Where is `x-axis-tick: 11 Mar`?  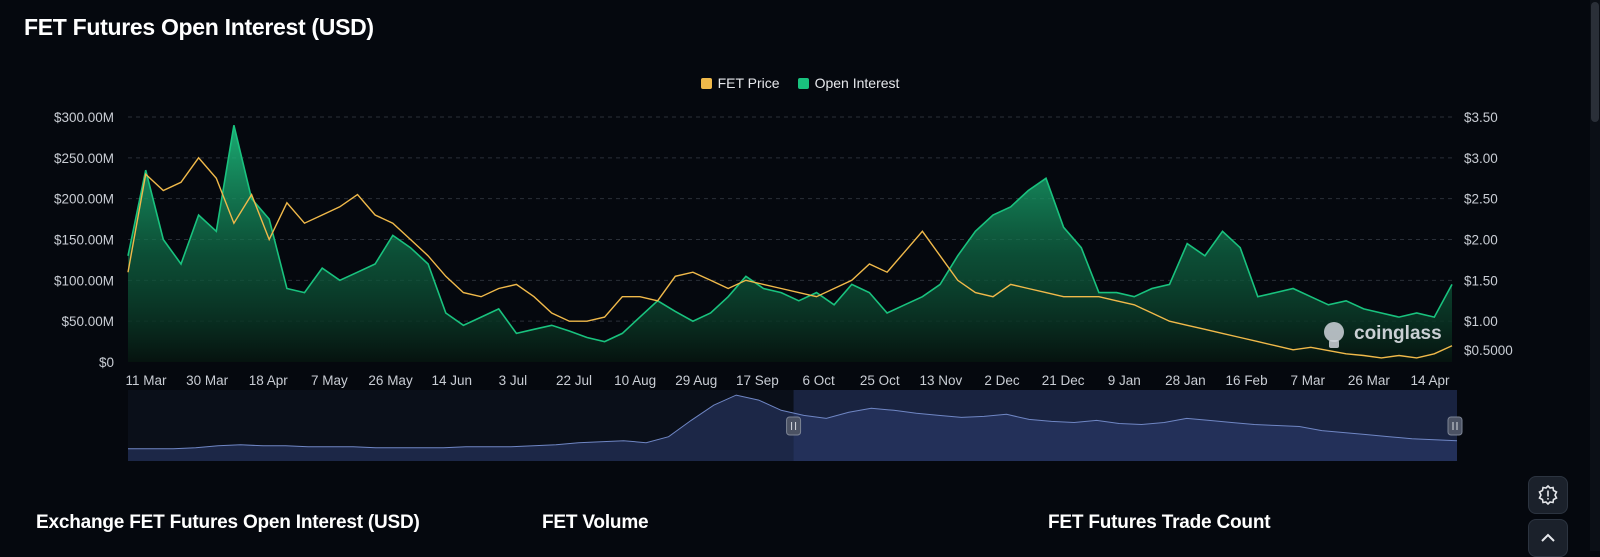
x-axis-tick: 11 Mar is located at coordinates (146, 380).